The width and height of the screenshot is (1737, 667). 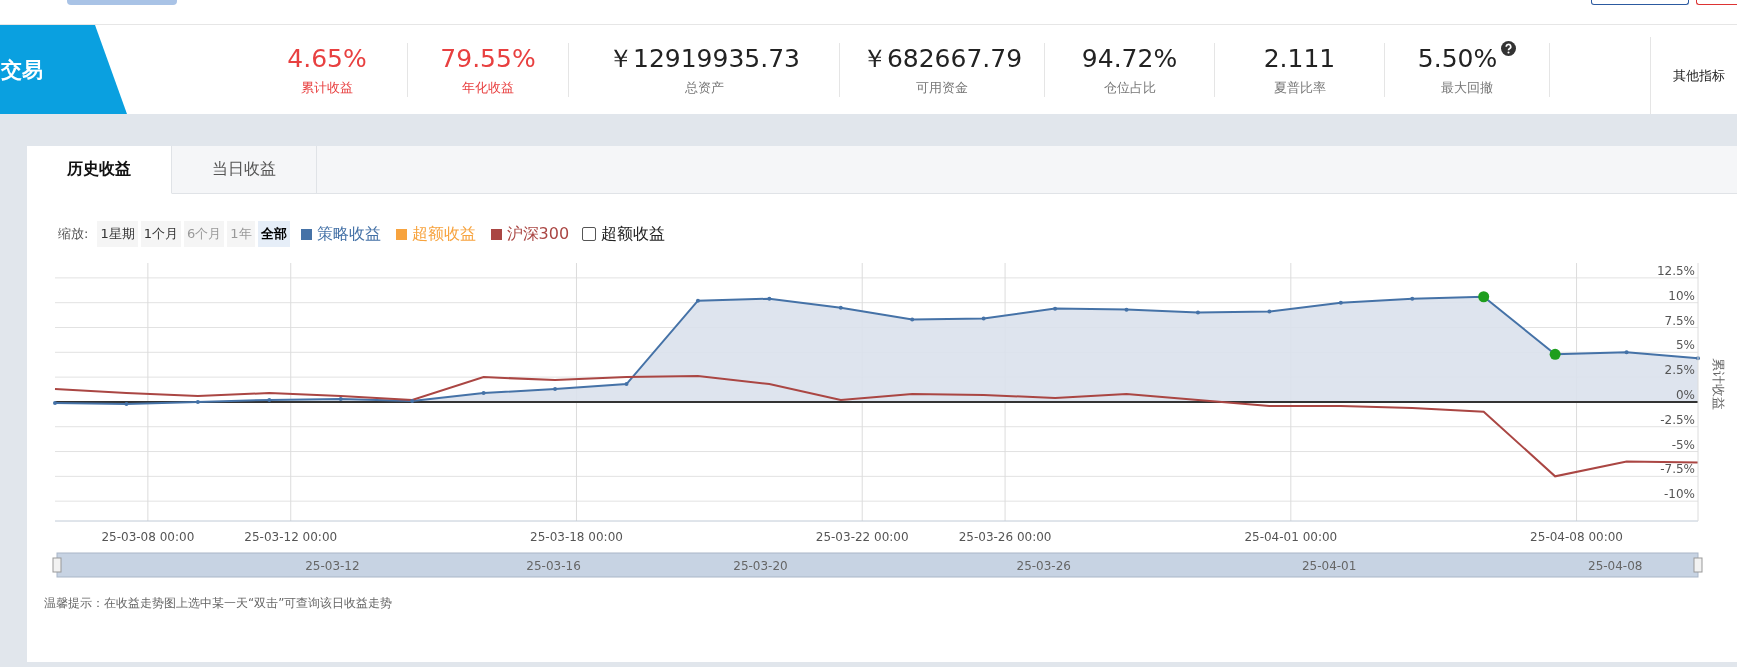 What do you see at coordinates (340, 234) in the screenshot?
I see `legend-item: 策略收益` at bounding box center [340, 234].